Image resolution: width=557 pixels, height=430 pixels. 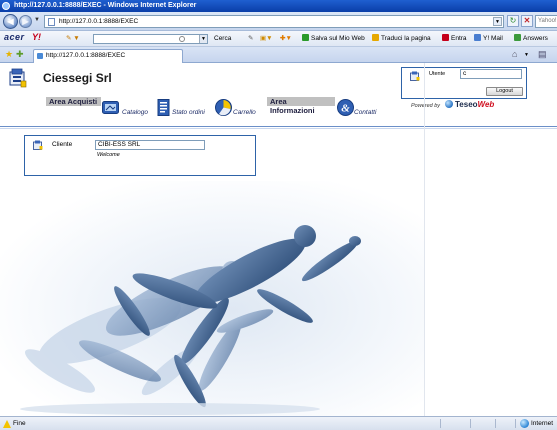 What do you see at coordinates (459, 38) in the screenshot?
I see `entra-label: Entra` at bounding box center [459, 38].